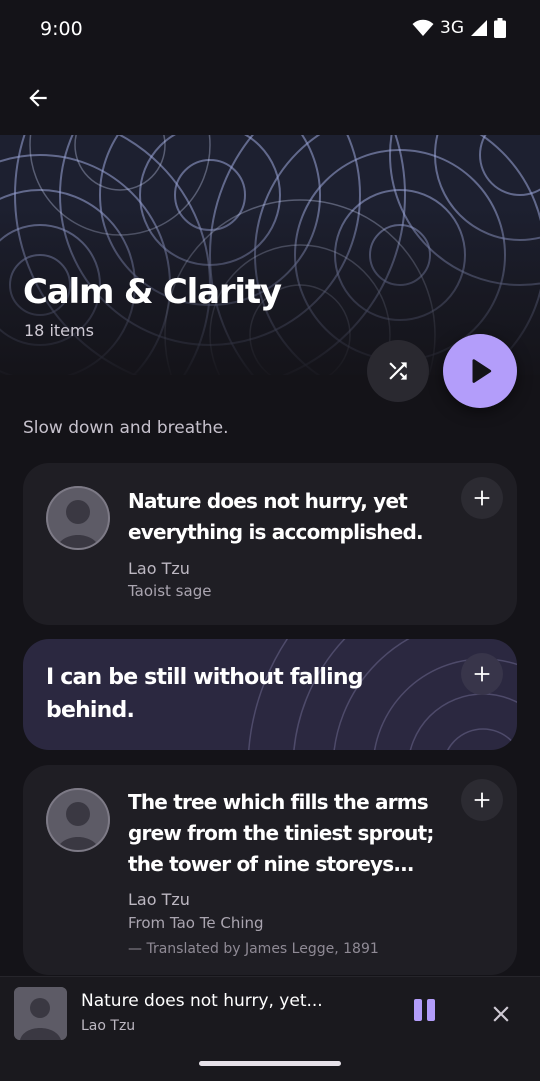 This screenshot has width=540, height=1081. I want to click on close-icon, so click(501, 1014).